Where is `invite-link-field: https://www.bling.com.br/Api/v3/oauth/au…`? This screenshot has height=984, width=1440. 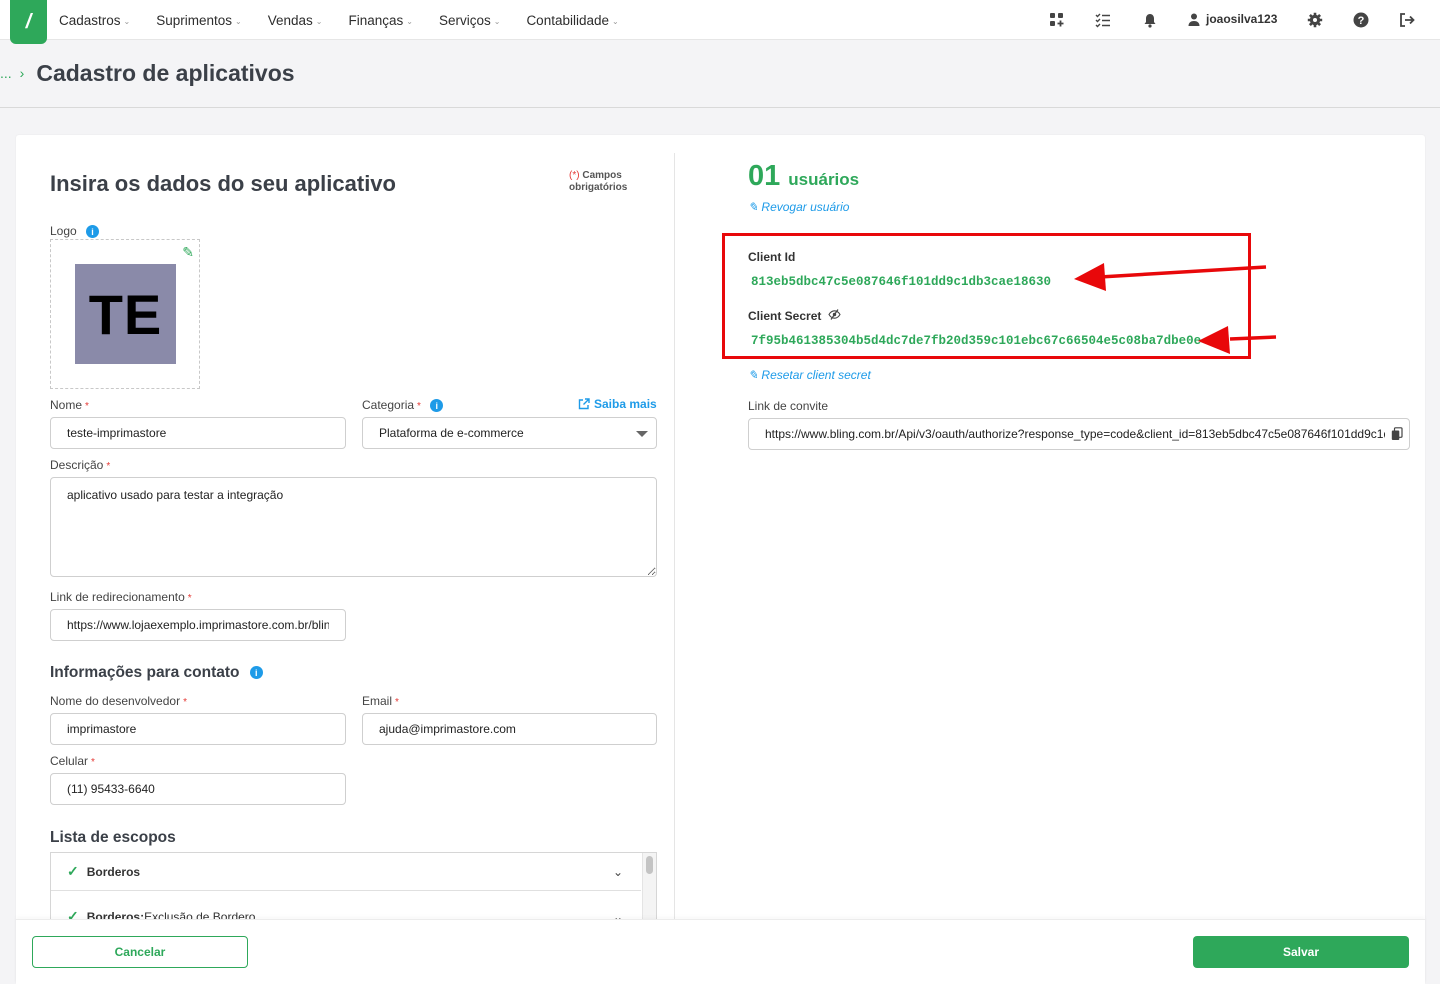
invite-link-field: https://www.bling.com.br/Api/v3/oauth/au… is located at coordinates (1079, 434).